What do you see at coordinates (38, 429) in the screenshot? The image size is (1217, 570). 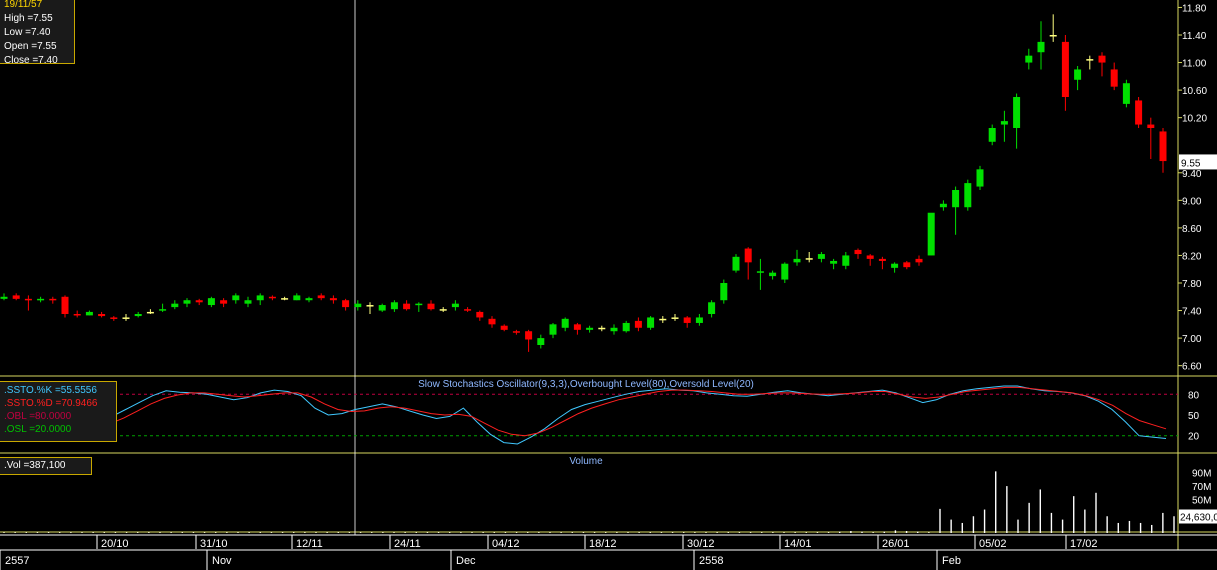 I see `legend-osl: .OSL =20.0000` at bounding box center [38, 429].